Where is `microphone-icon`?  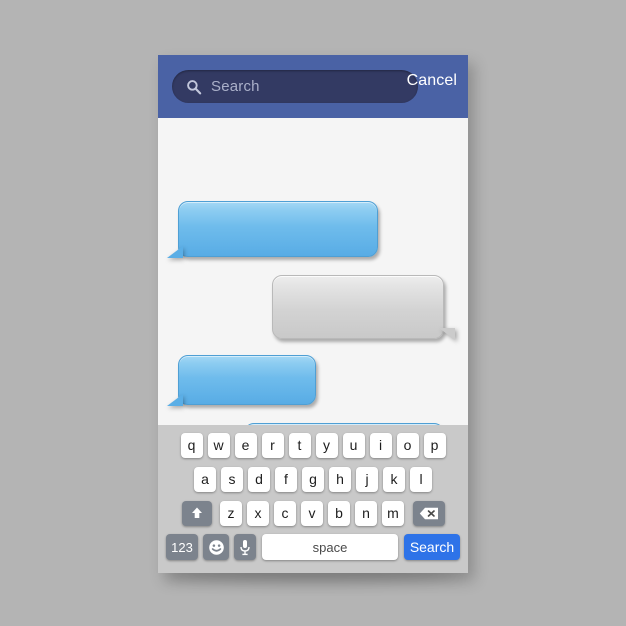 microphone-icon is located at coordinates (245, 547).